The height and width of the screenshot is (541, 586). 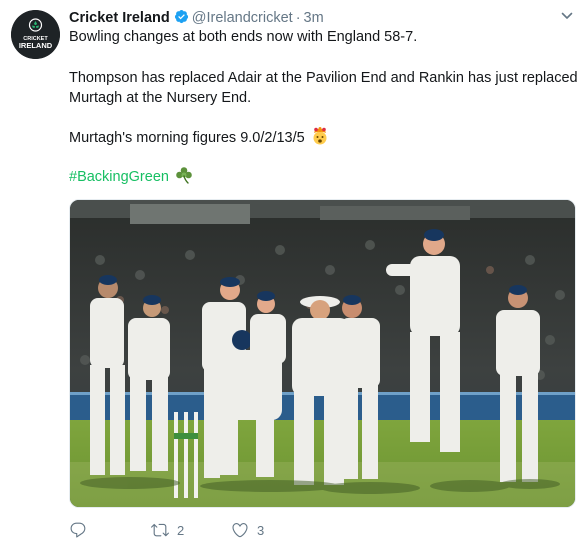 I want to click on tweet-text-line-with-emoji: Murtagh's morning figures 9.0/2/13/5, so click(x=319, y=137).